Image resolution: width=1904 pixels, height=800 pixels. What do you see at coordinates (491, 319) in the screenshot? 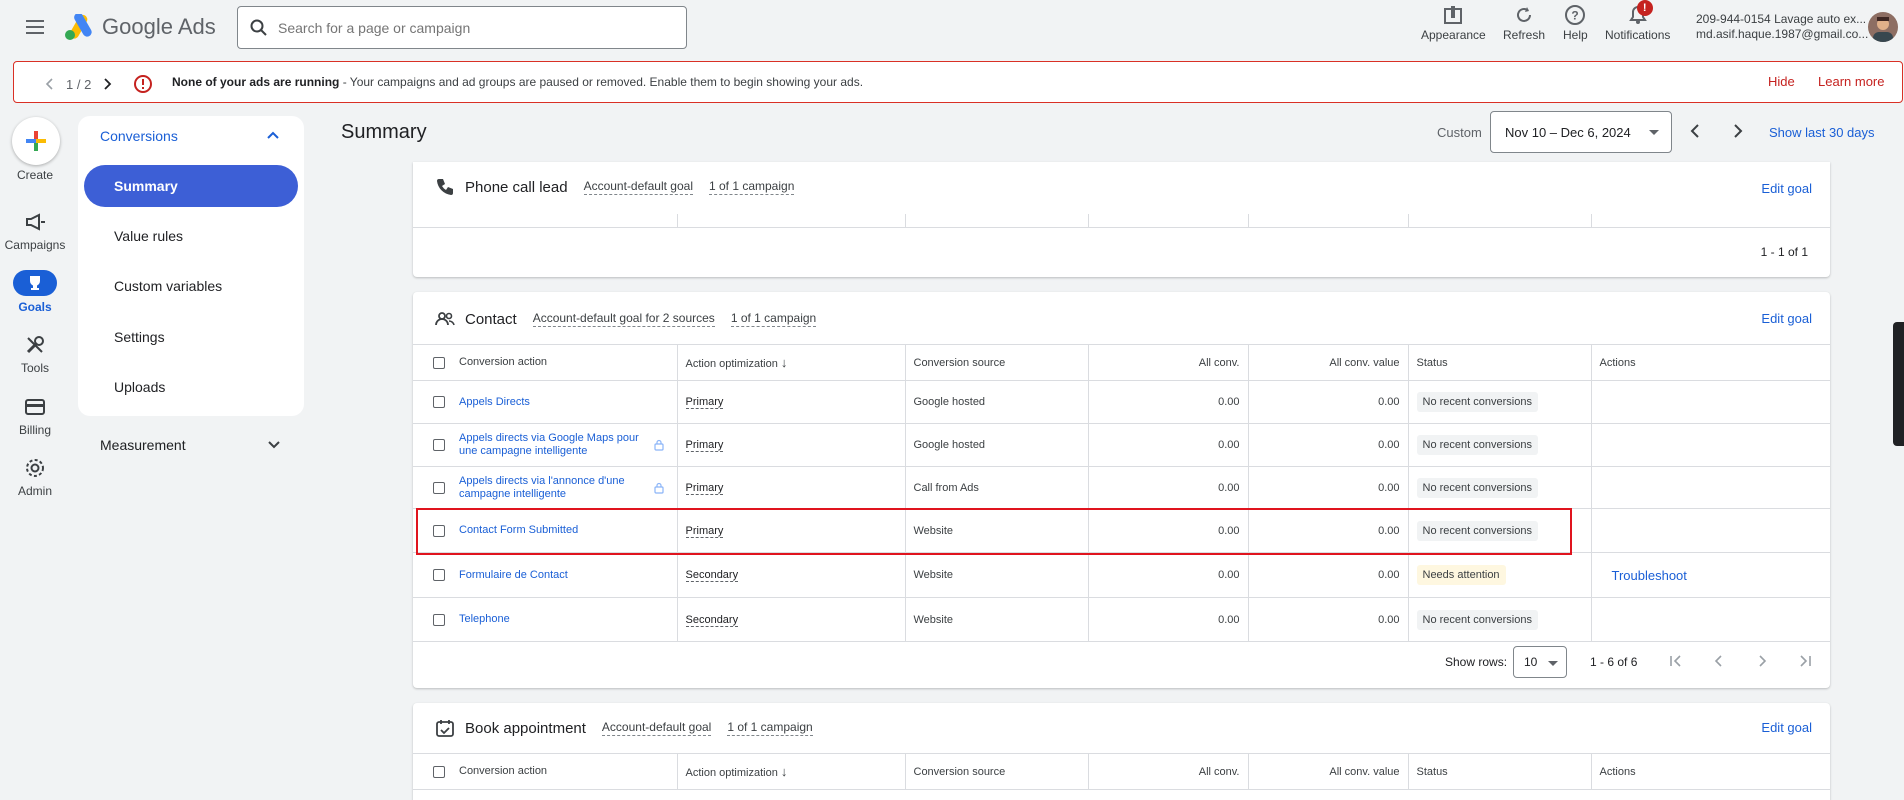
I see `contact-card-title: Contact` at bounding box center [491, 319].